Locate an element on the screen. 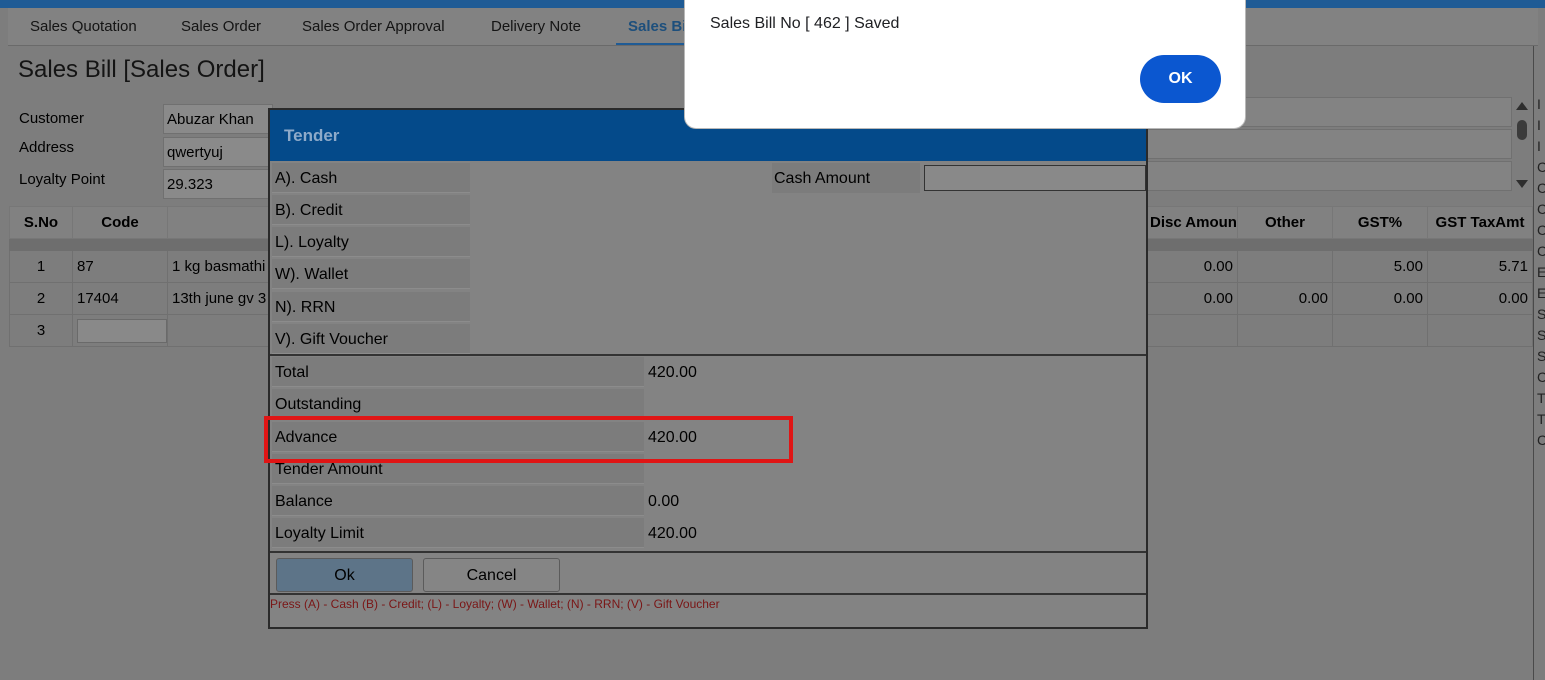 This screenshot has height=680, width=1545. col-gst-taxamt-header: GST TaxAmt is located at coordinates (1480, 222).